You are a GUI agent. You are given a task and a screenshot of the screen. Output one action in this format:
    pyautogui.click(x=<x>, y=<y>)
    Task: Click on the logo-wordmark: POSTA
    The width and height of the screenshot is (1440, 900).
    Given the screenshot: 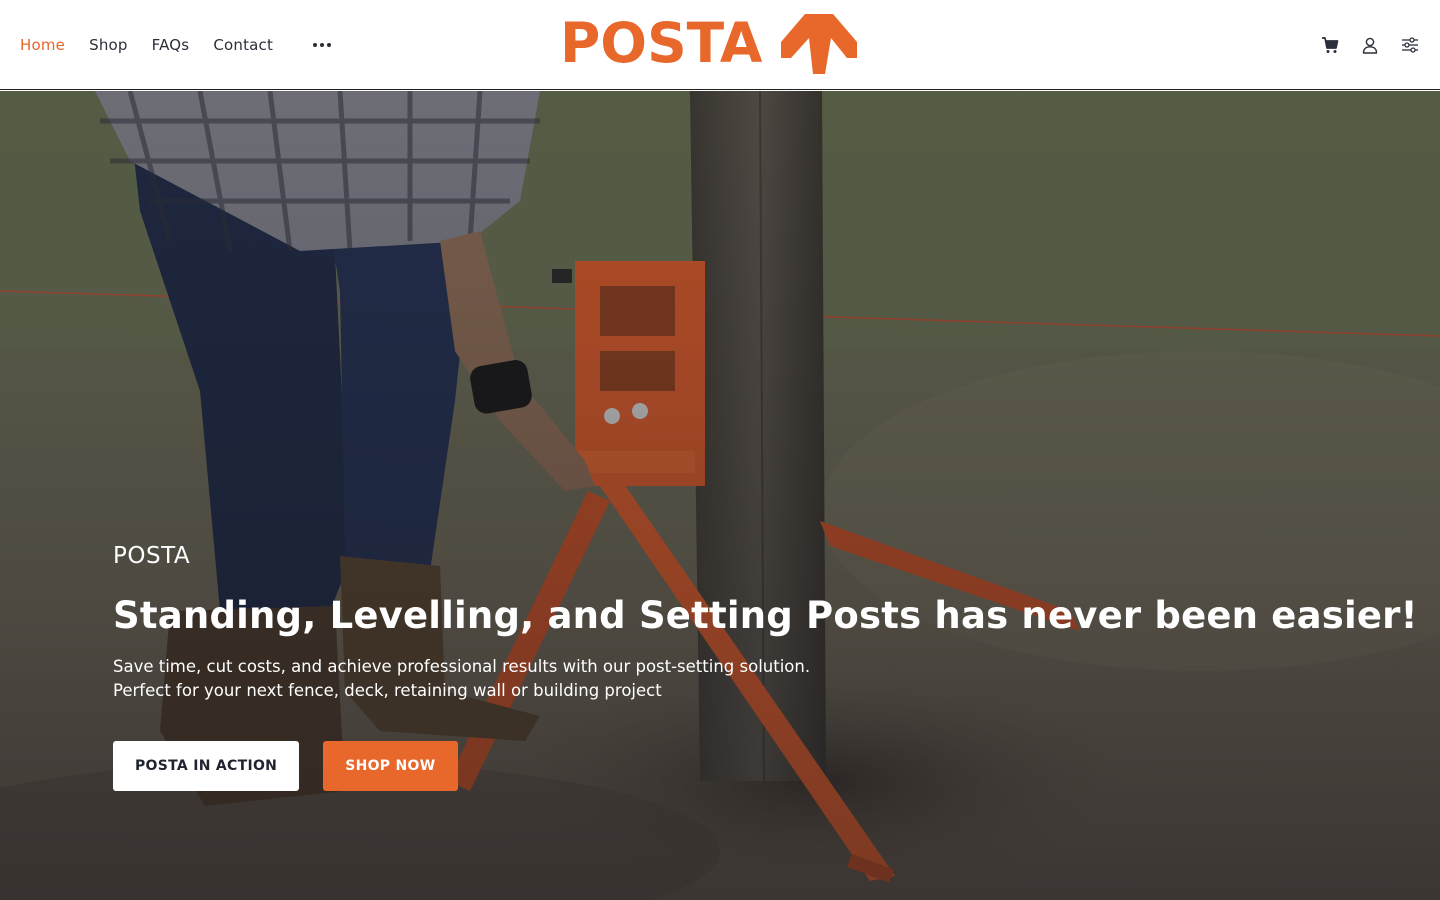 What is the action you would take?
    pyautogui.click(x=661, y=42)
    